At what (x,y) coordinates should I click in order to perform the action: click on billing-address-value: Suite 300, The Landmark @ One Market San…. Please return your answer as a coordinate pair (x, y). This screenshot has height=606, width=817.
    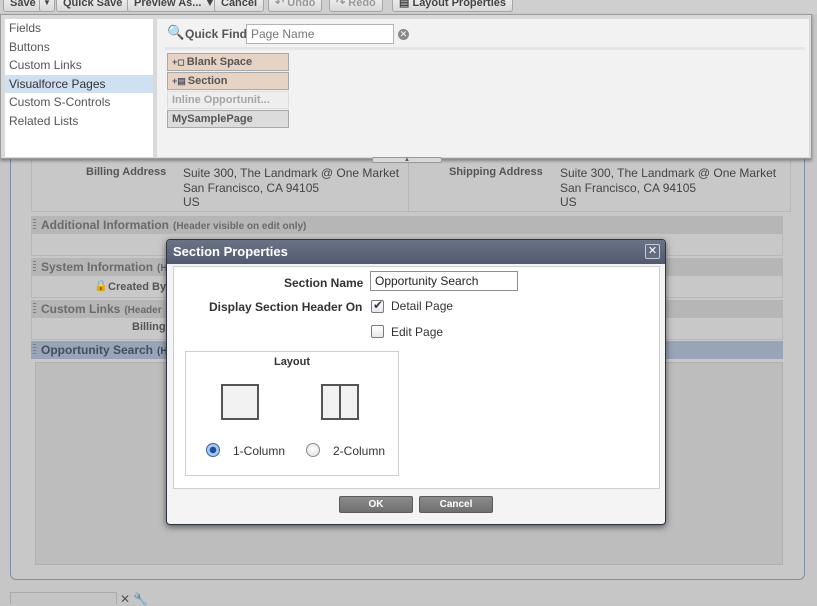
    Looking at the image, I should click on (291, 188).